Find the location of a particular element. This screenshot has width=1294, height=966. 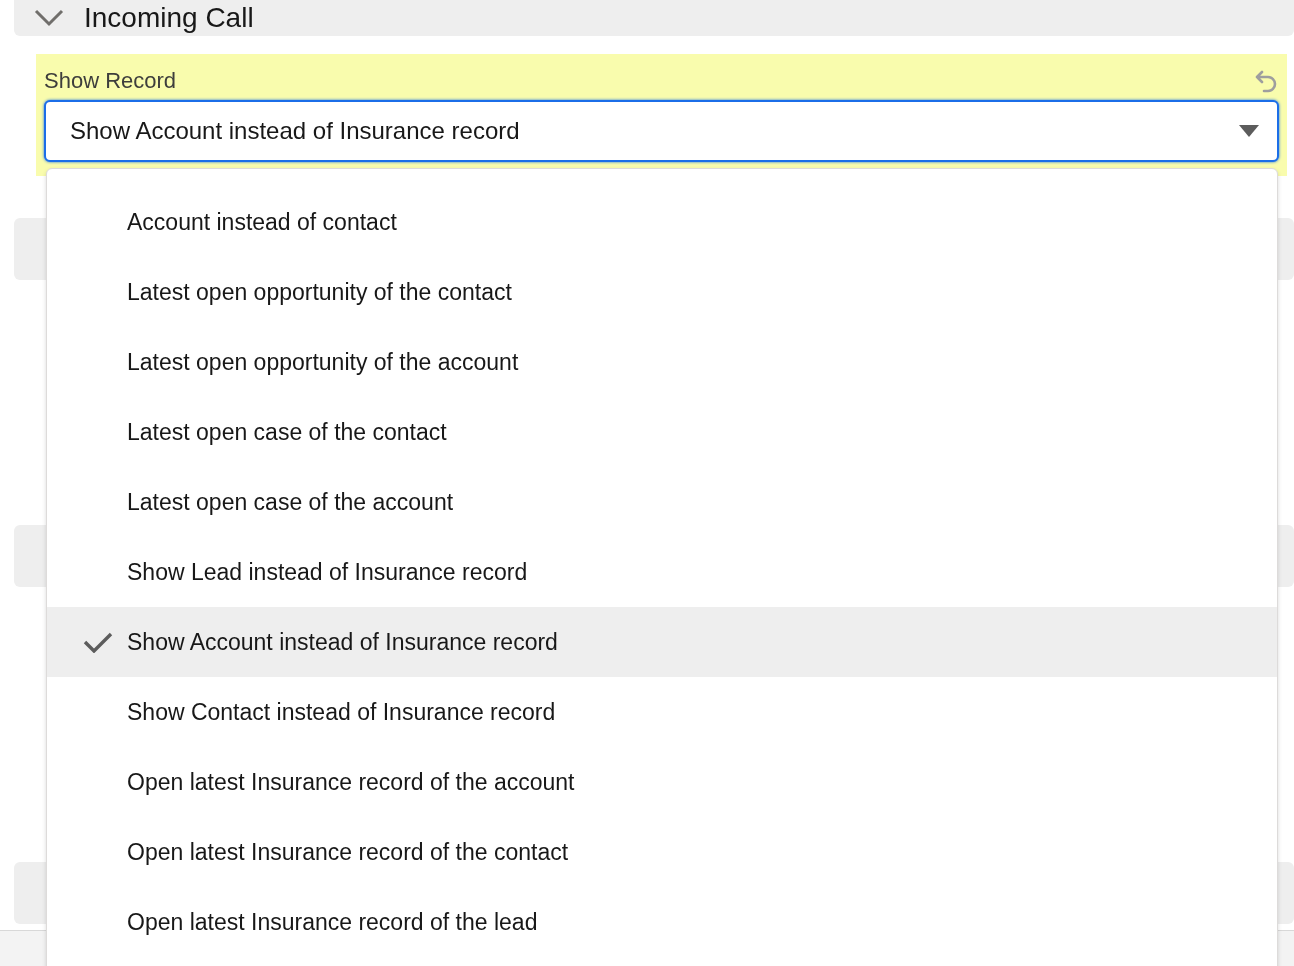

dropdown-option: Latest open case of the account is located at coordinates (662, 502).